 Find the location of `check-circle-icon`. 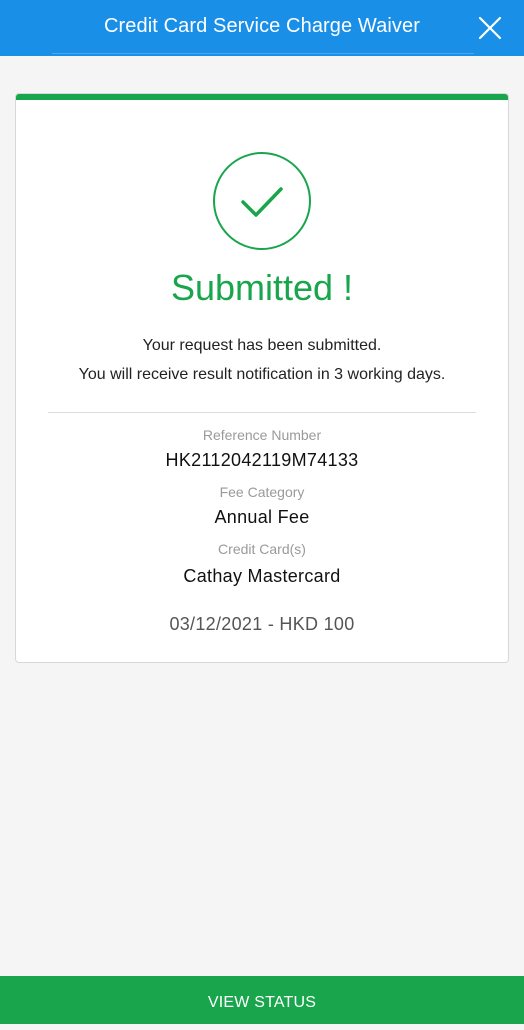

check-circle-icon is located at coordinates (262, 201).